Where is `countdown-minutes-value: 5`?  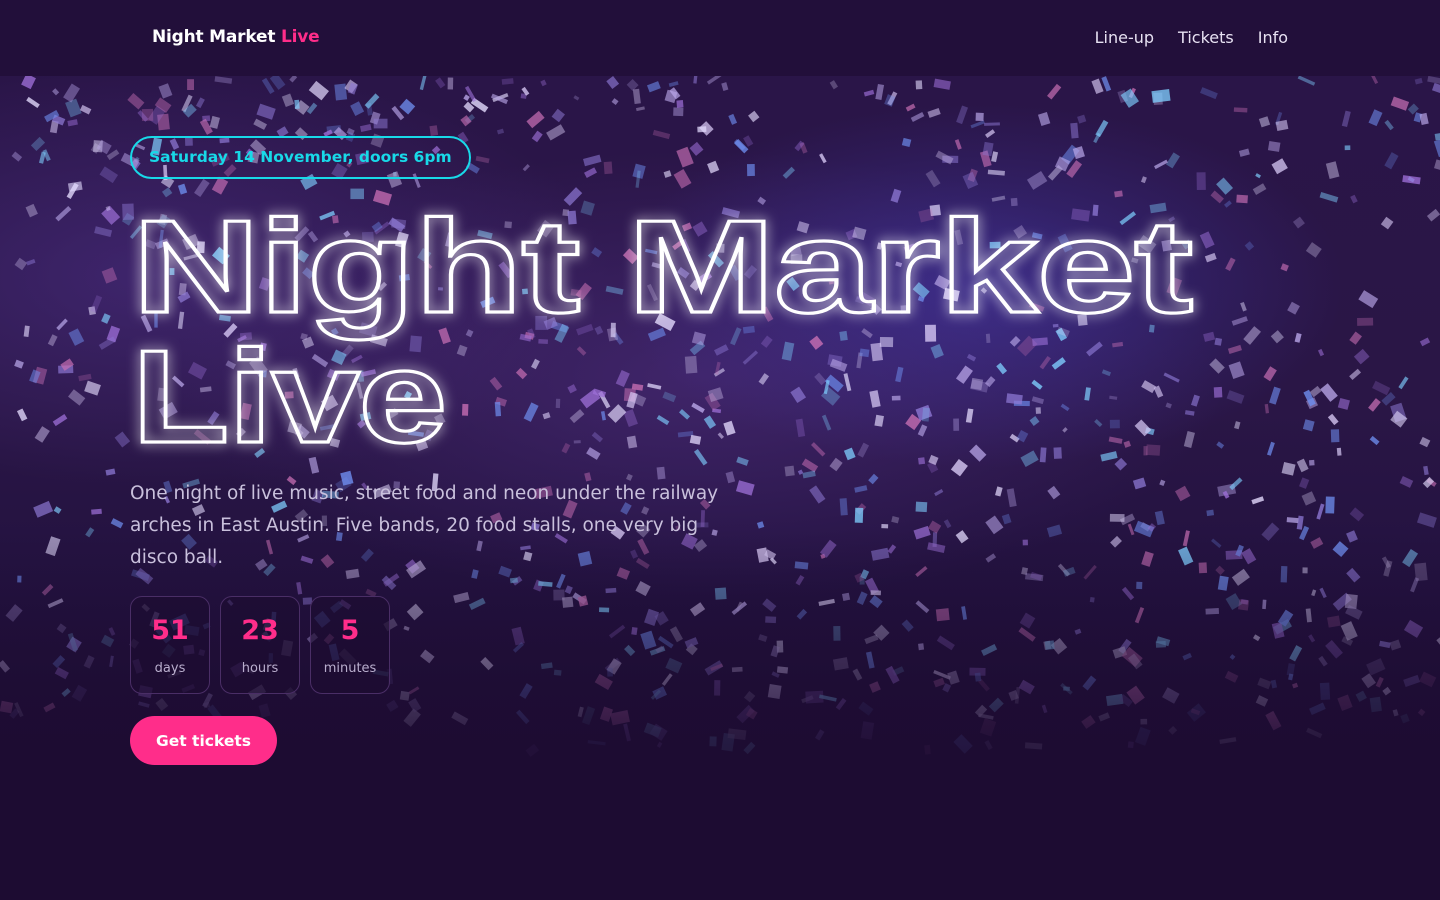 countdown-minutes-value: 5 is located at coordinates (350, 630).